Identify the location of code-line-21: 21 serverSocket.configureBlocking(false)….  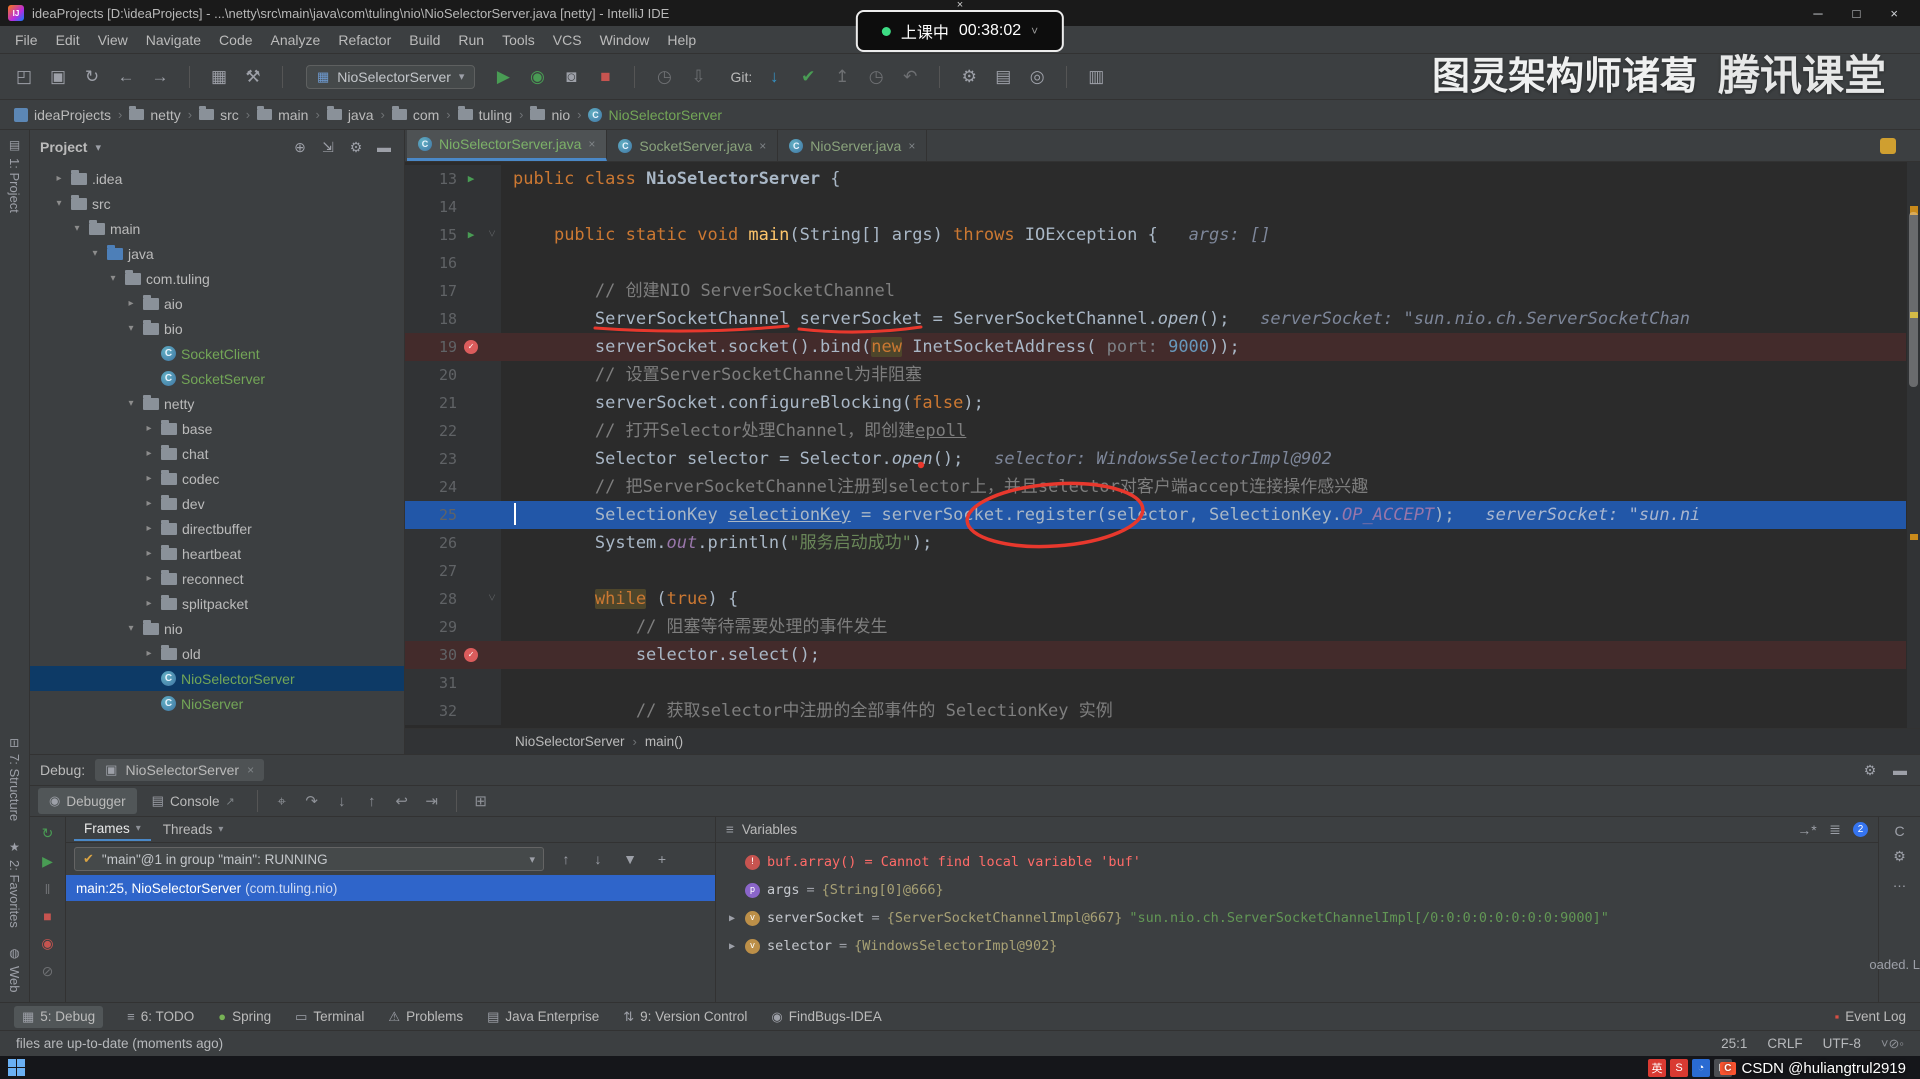
(1162, 403).